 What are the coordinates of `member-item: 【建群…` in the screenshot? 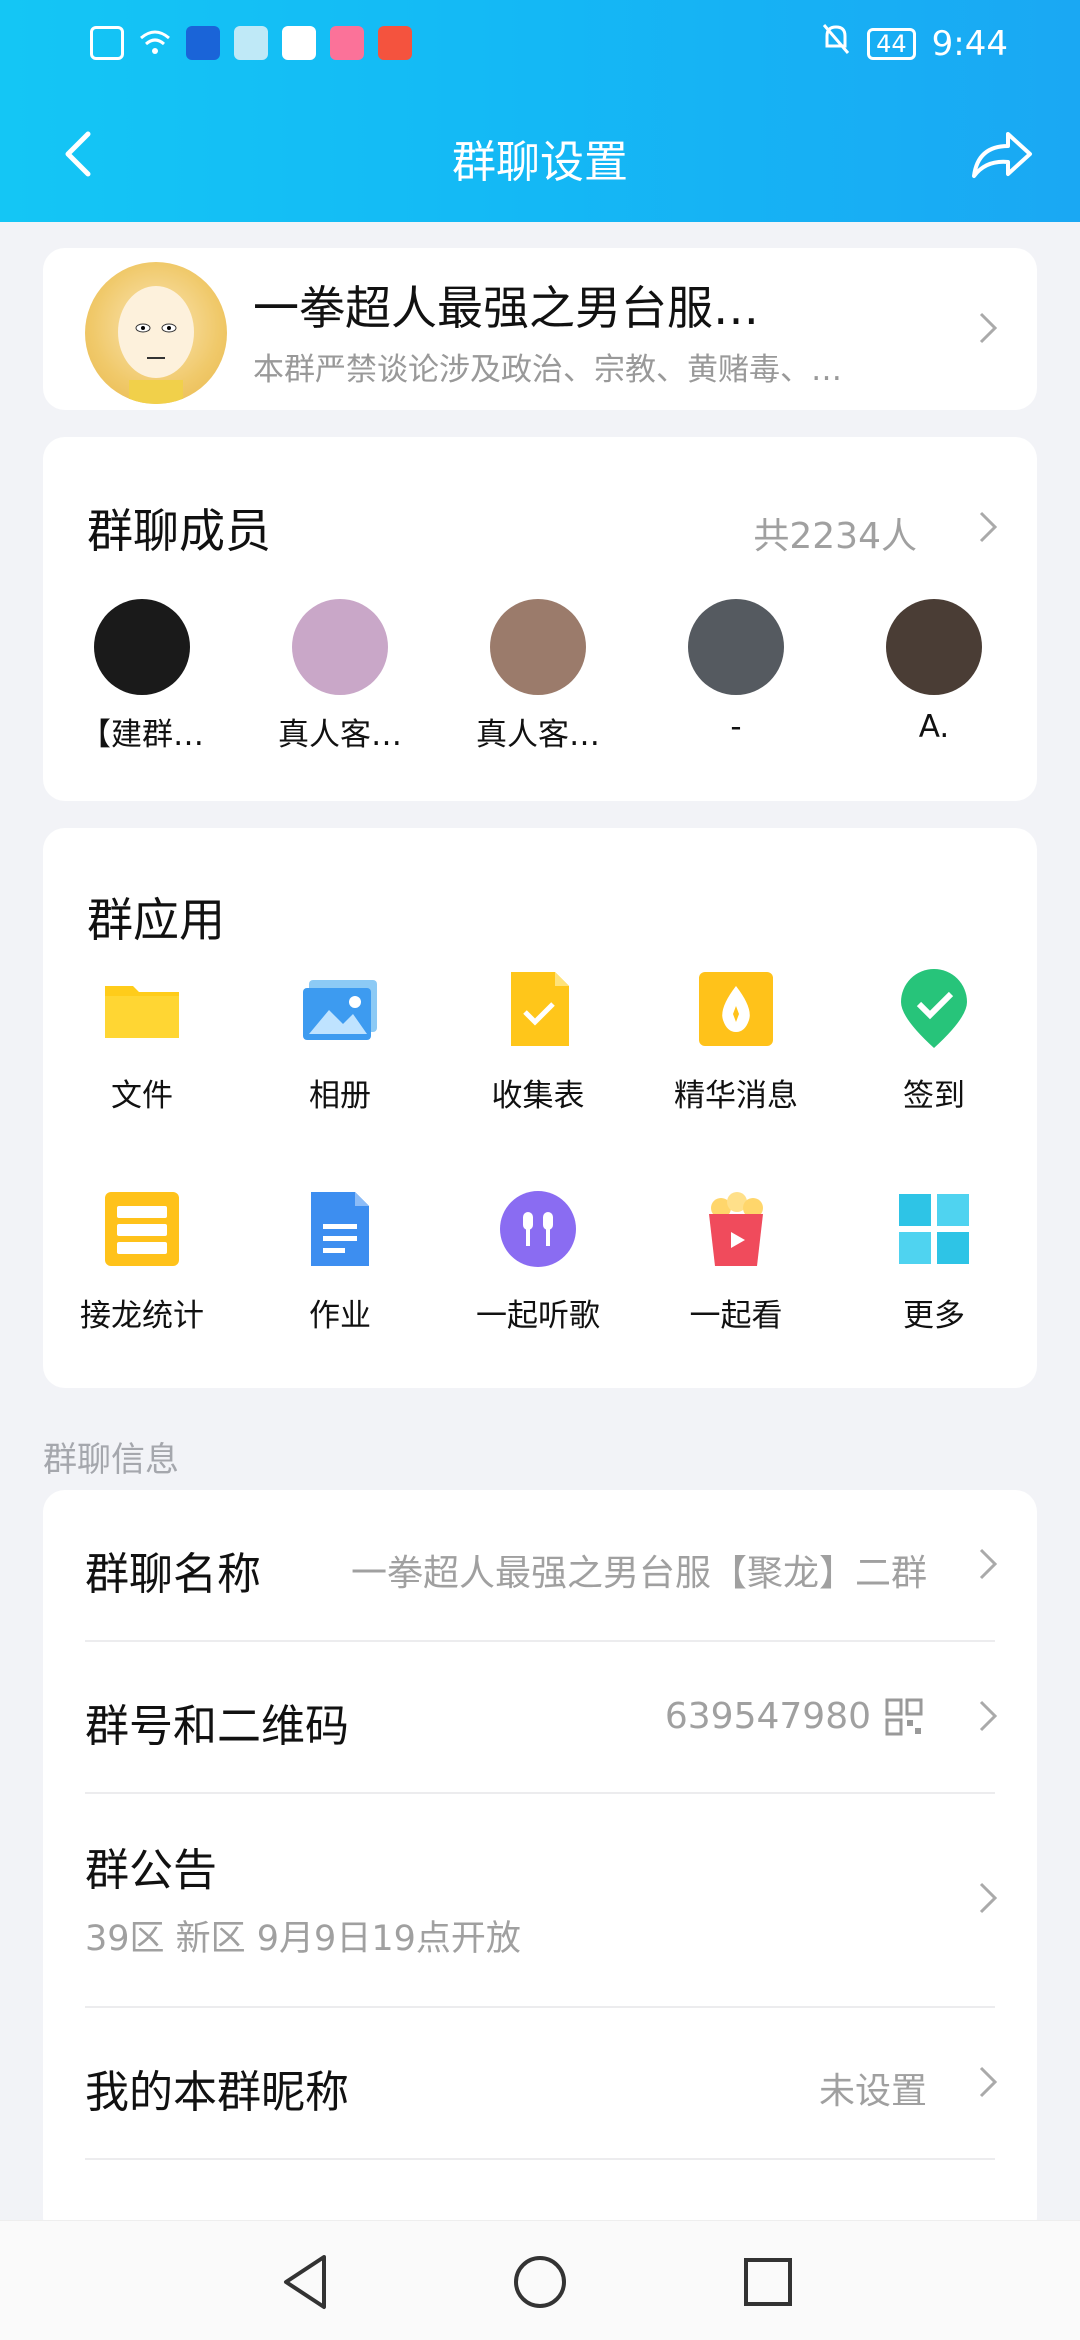 It's located at (142, 676).